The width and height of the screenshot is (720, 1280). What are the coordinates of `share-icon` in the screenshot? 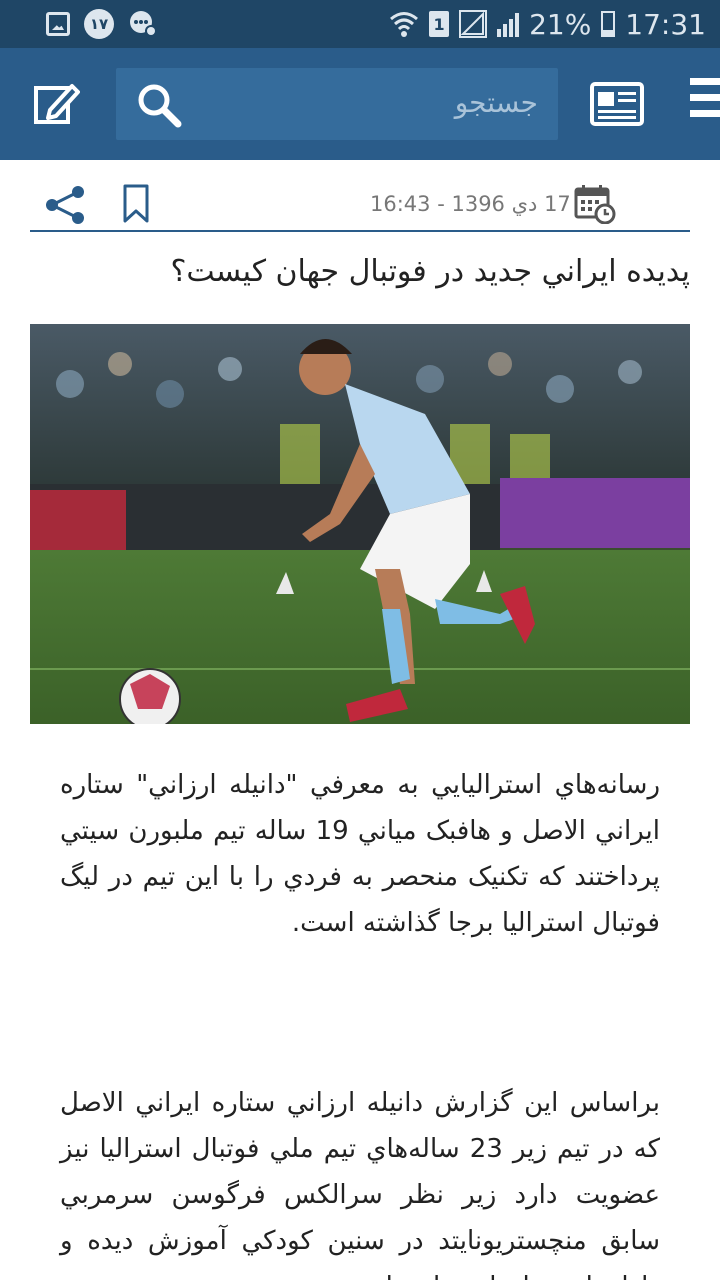 It's located at (65, 205).